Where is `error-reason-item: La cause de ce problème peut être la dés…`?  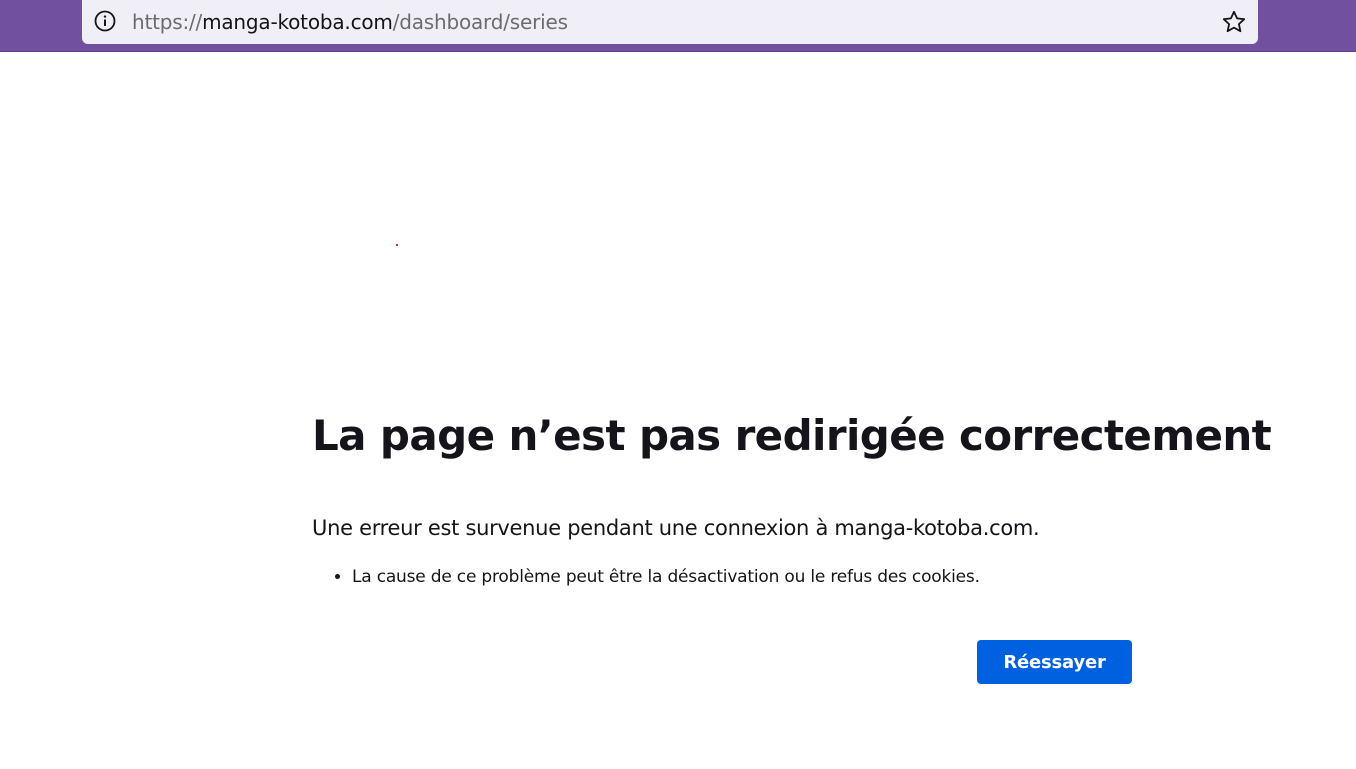 error-reason-item: La cause de ce problème peut être la dés… is located at coordinates (747, 577).